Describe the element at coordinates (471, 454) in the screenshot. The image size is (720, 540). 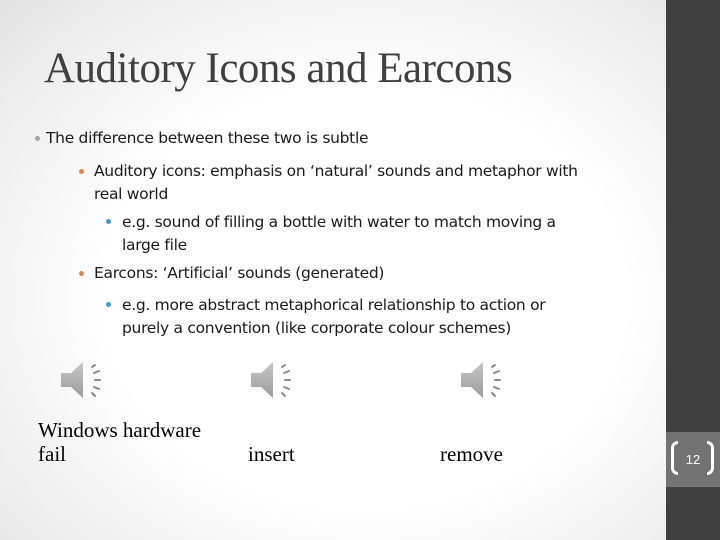
I see `sound-label-remove: remove` at that location.